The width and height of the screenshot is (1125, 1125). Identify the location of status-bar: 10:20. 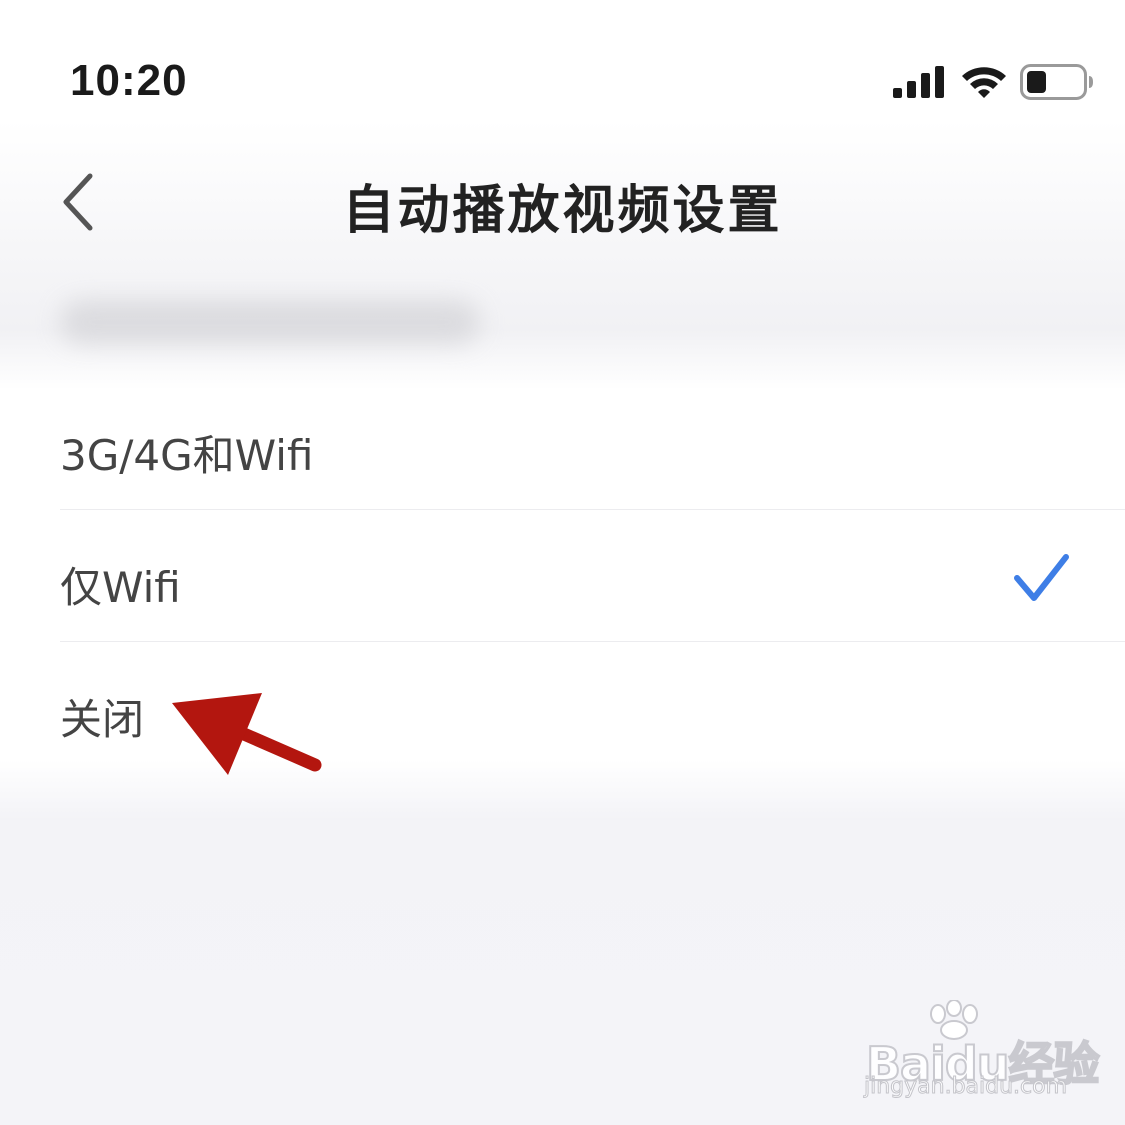
(562, 75).